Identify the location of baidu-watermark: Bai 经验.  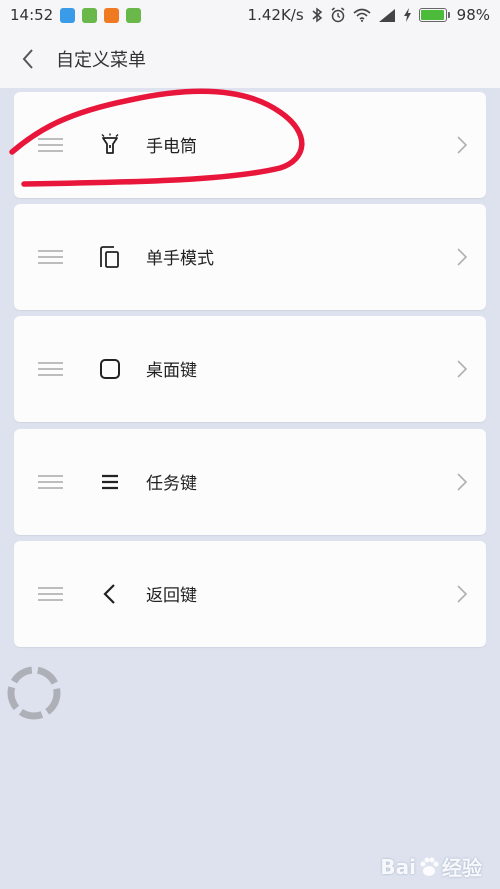
(431, 866).